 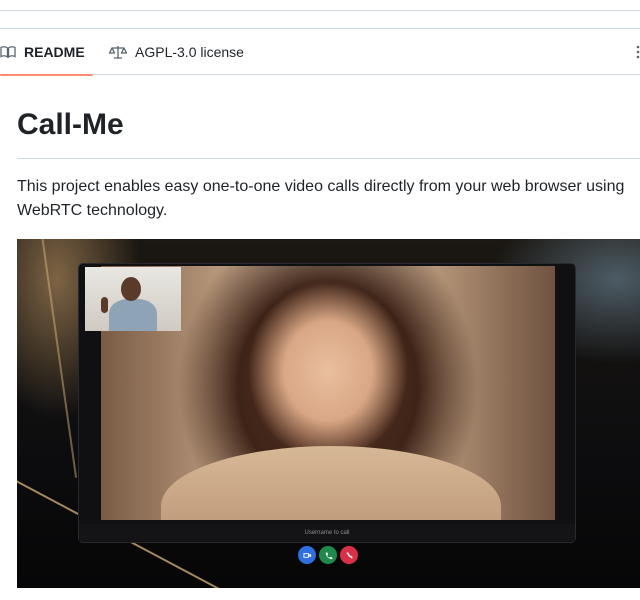 What do you see at coordinates (320, 10) in the screenshot?
I see `top-divider` at bounding box center [320, 10].